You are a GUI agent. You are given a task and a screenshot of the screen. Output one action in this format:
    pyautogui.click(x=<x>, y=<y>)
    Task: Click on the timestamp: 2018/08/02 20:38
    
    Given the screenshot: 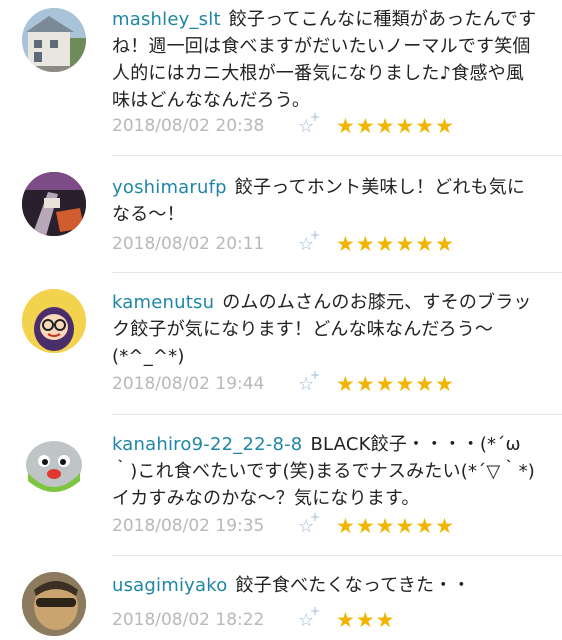 What is the action you would take?
    pyautogui.click(x=188, y=126)
    